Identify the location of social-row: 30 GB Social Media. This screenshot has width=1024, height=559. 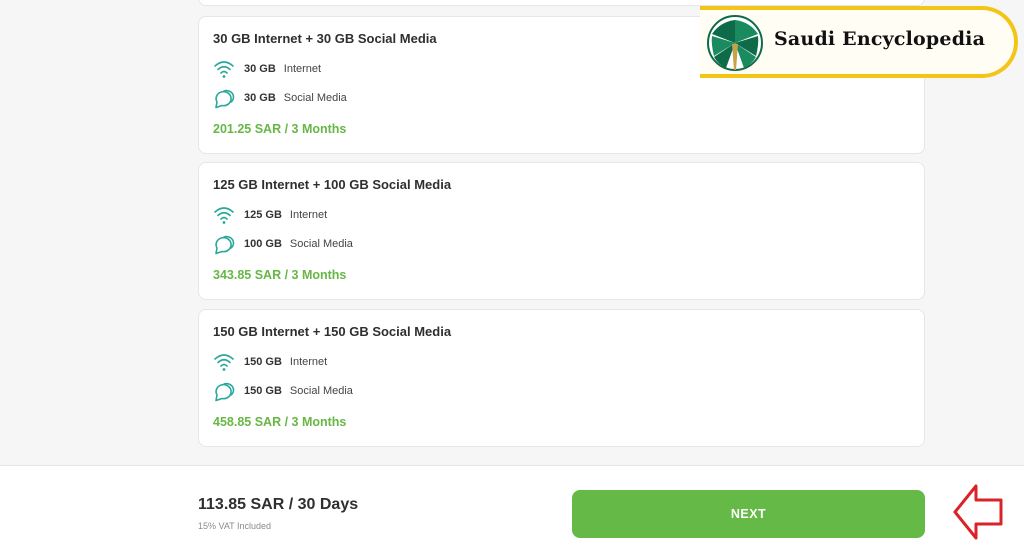
(280, 98).